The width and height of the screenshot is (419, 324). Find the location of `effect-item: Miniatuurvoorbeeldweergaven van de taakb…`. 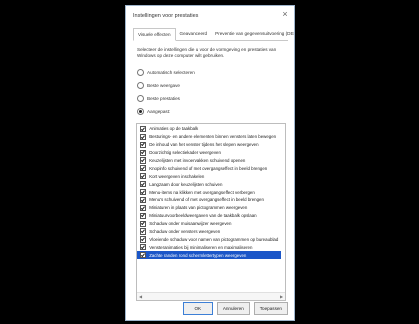

effect-item: Miniatuurvoorbeeldweergaven van de taakb… is located at coordinates (209, 216).